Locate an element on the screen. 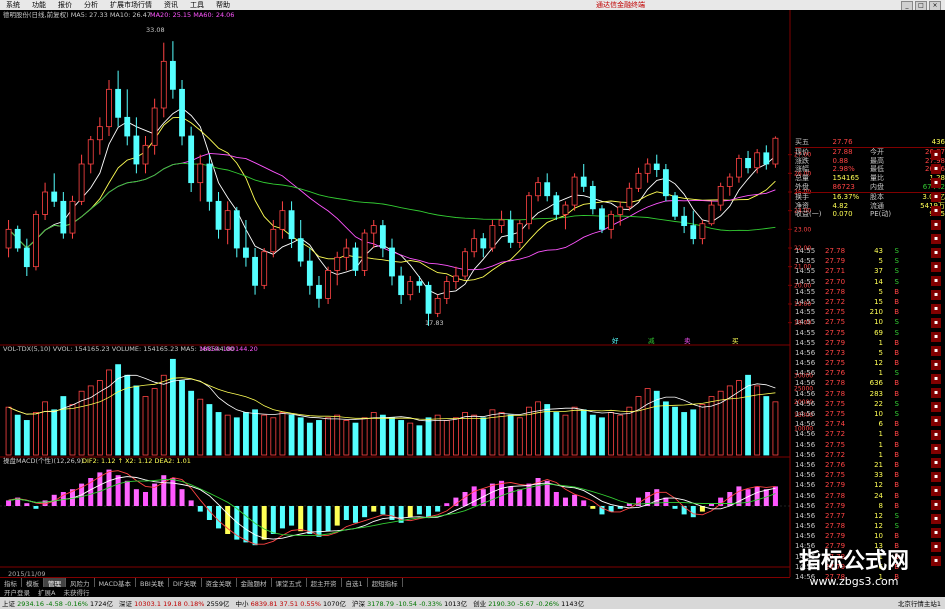 The width and height of the screenshot is (945, 609). tab-1: 模板 is located at coordinates (33, 583).